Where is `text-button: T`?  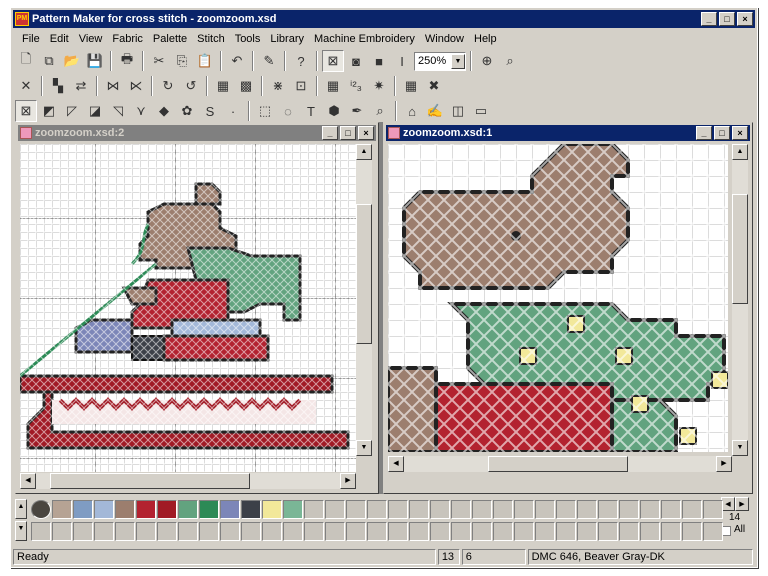 text-button: T is located at coordinates (311, 111).